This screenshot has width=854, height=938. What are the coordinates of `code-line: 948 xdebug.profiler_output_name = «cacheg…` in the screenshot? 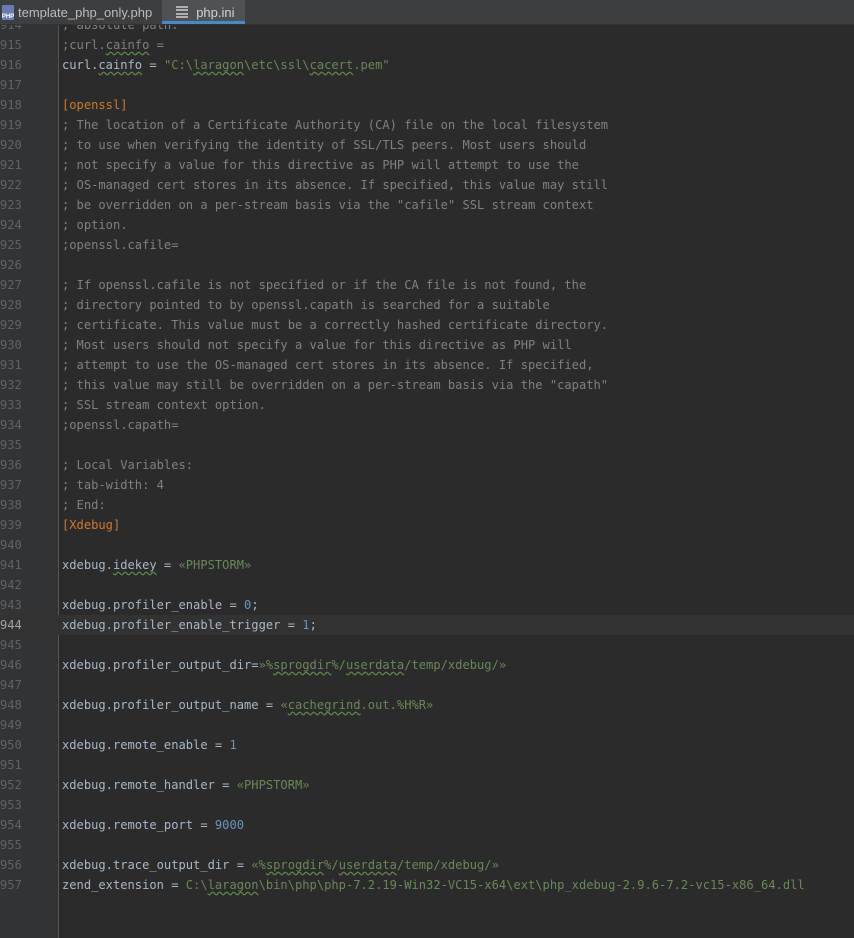 It's located at (427, 705).